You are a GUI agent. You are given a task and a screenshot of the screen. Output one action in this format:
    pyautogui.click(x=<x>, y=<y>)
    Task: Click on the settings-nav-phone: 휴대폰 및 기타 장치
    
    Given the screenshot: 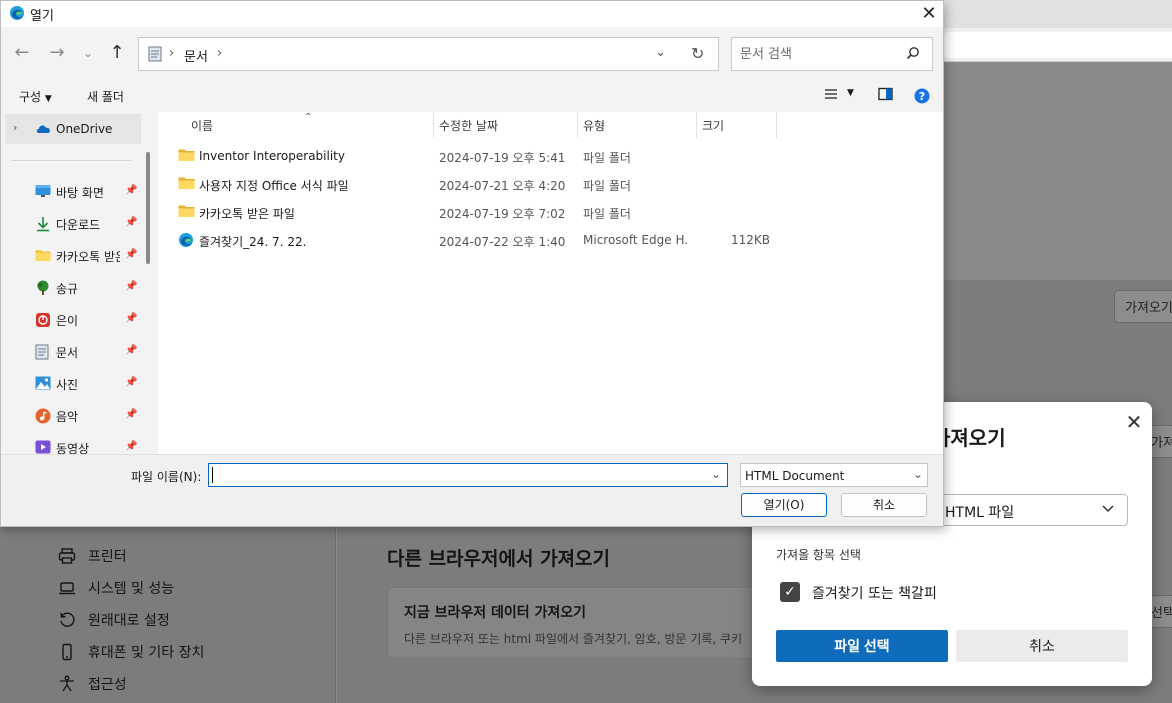 What is the action you would take?
    pyautogui.click(x=130, y=652)
    